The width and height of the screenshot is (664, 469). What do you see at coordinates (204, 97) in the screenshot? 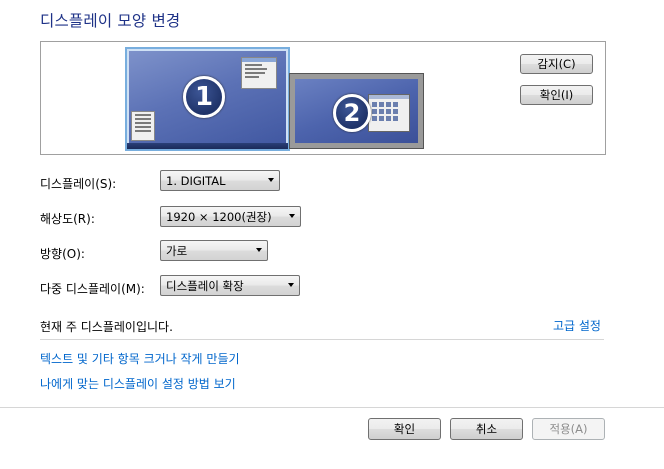
I see `monitor-1-number-badge: 1` at bounding box center [204, 97].